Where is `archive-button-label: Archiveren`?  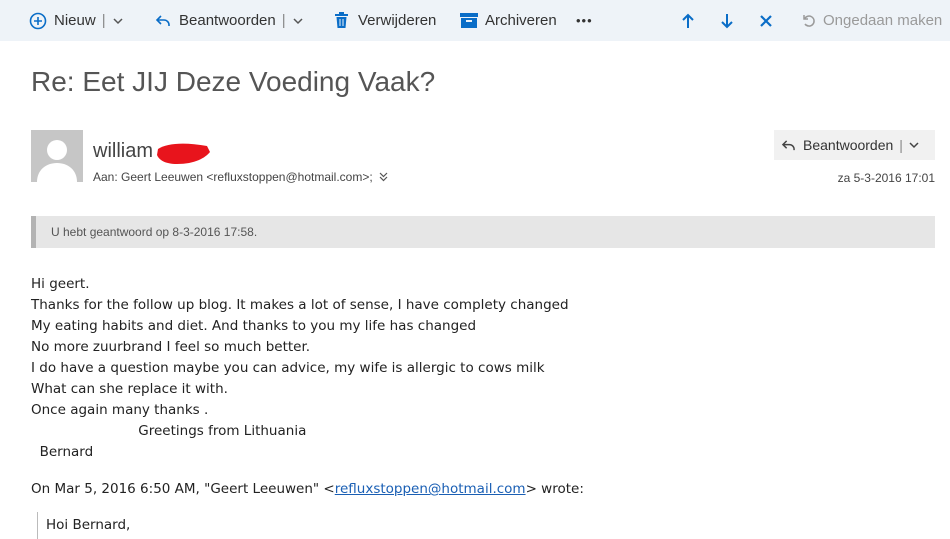 archive-button-label: Archiveren is located at coordinates (521, 20).